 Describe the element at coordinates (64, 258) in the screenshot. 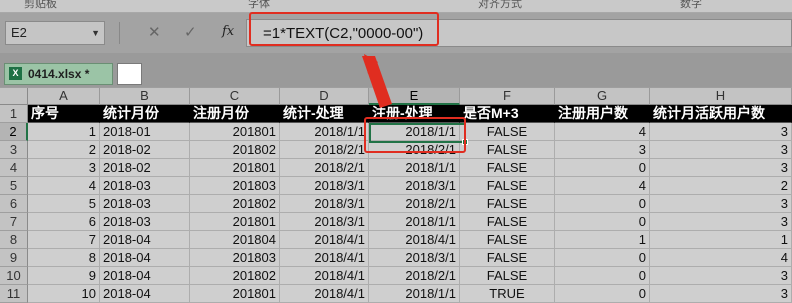

I see `table-cell: 8` at that location.